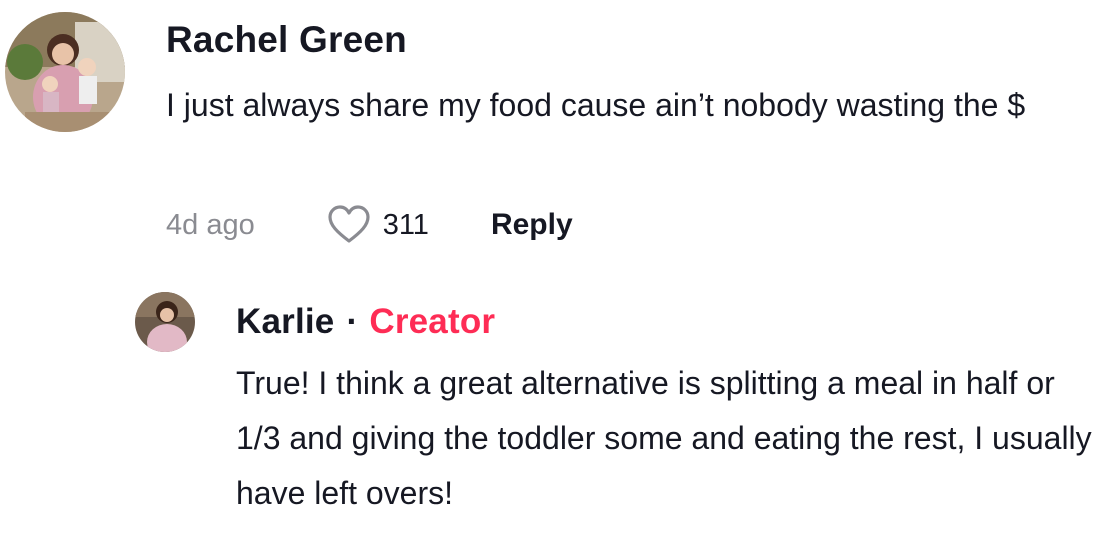  What do you see at coordinates (405, 224) in the screenshot?
I see `like-count: 311` at bounding box center [405, 224].